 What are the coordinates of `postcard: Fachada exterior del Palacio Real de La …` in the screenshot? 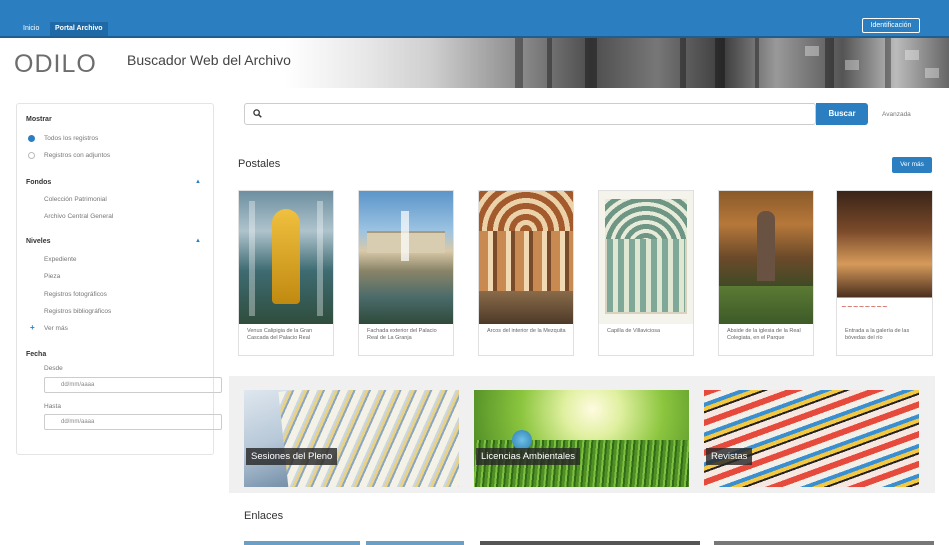 It's located at (406, 273).